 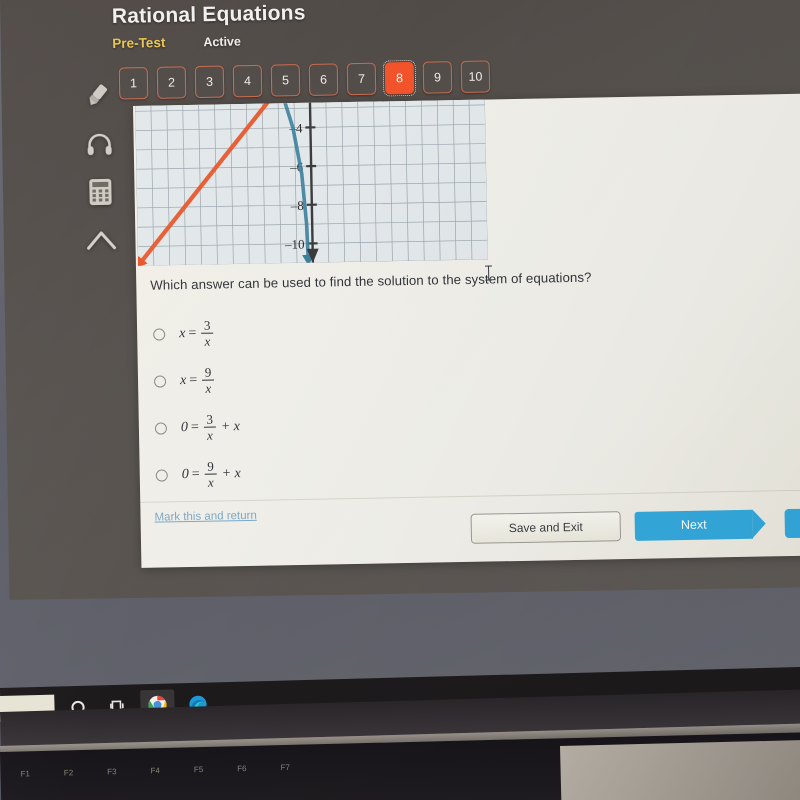 I want to click on chevron-up-icon, so click(x=101, y=239).